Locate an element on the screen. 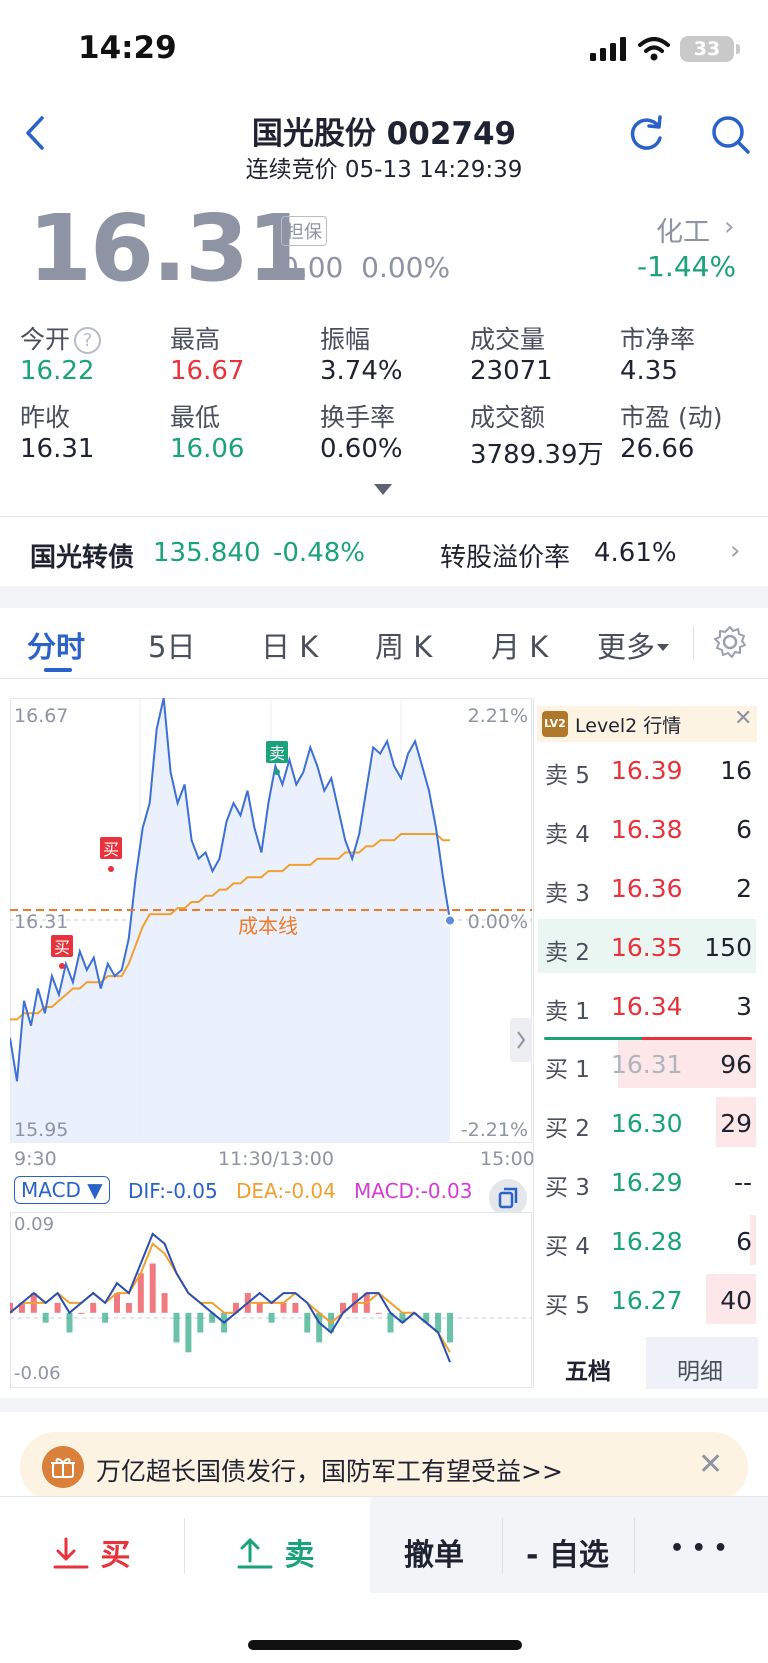 The height and width of the screenshot is (1663, 768). stat-label-text: 市净率 is located at coordinates (658, 339).